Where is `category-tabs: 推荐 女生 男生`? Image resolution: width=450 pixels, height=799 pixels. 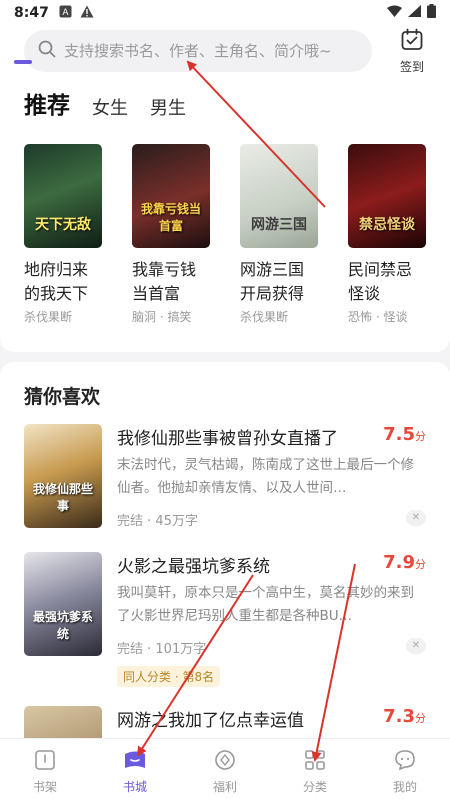
category-tabs: 推荐 女生 男生 is located at coordinates (105, 103).